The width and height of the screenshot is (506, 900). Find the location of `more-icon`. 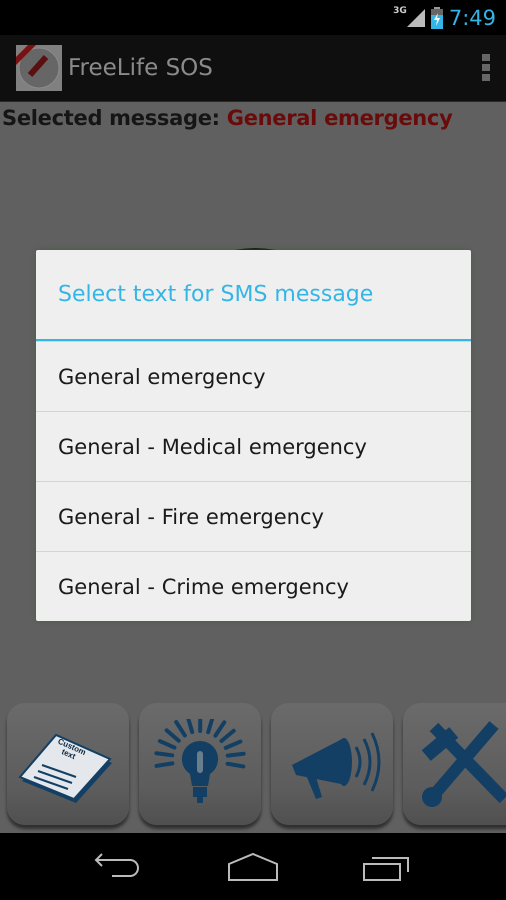

more-icon is located at coordinates (486, 68).